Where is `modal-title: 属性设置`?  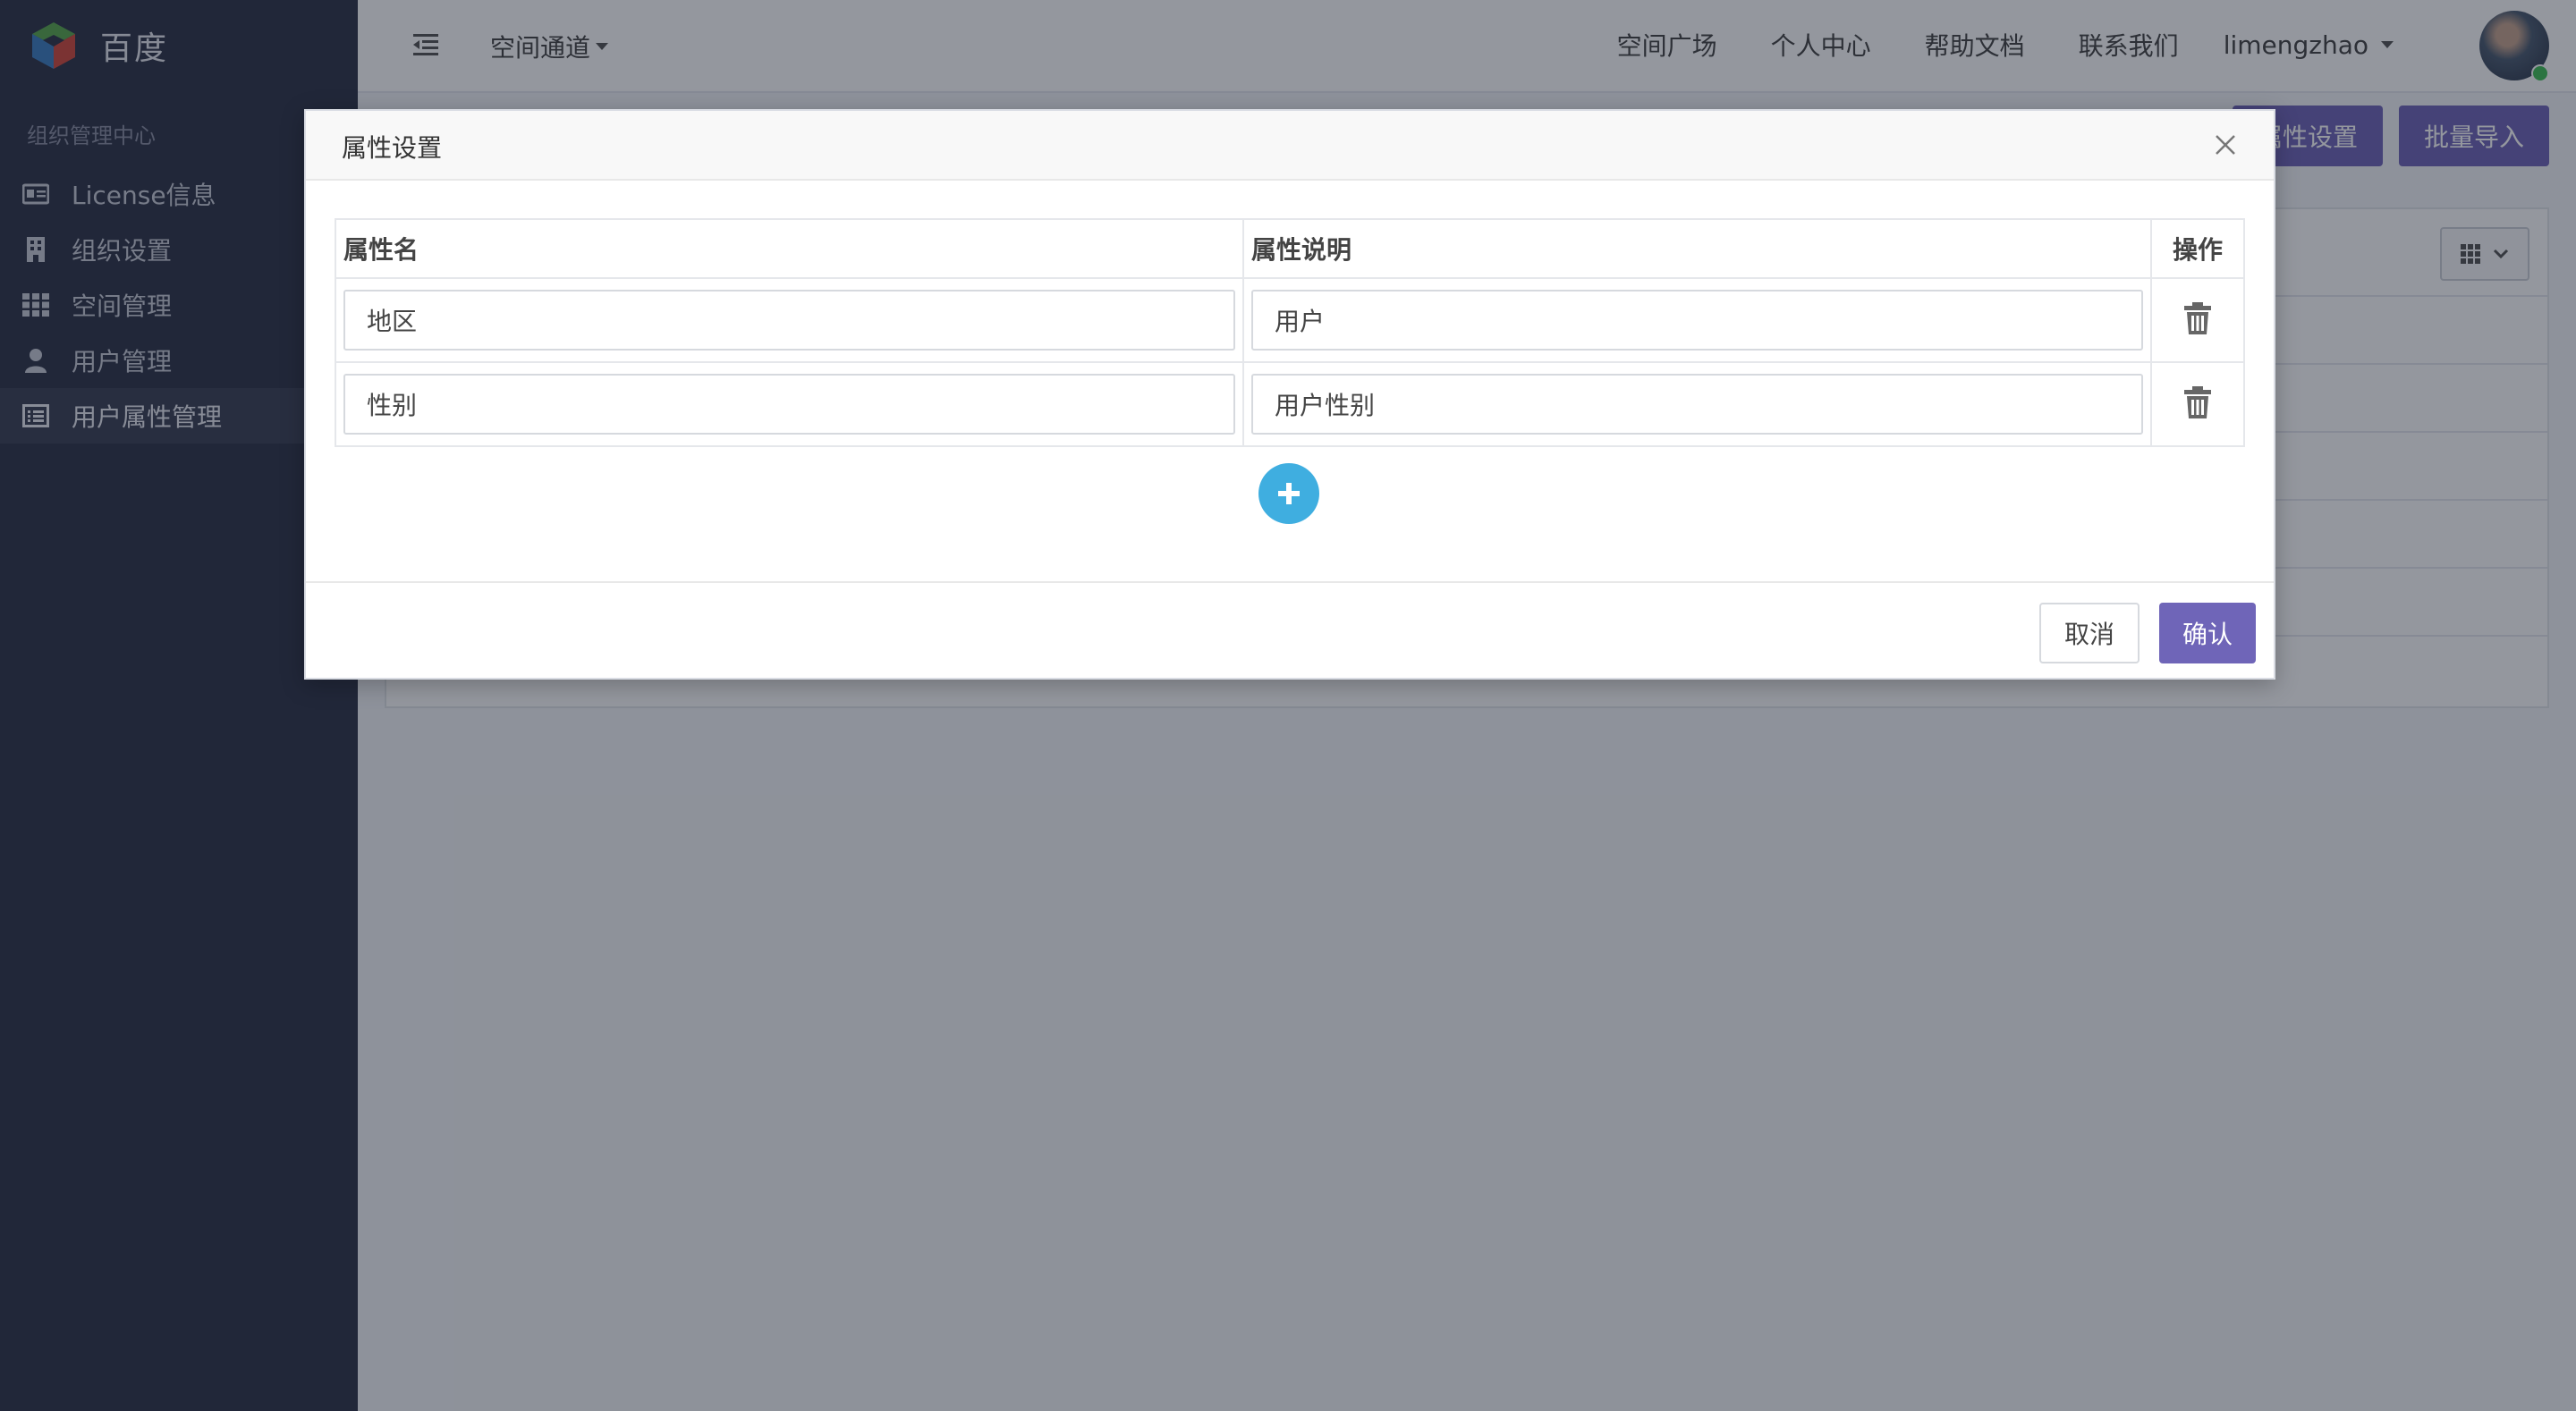 modal-title: 属性设置 is located at coordinates (392, 148).